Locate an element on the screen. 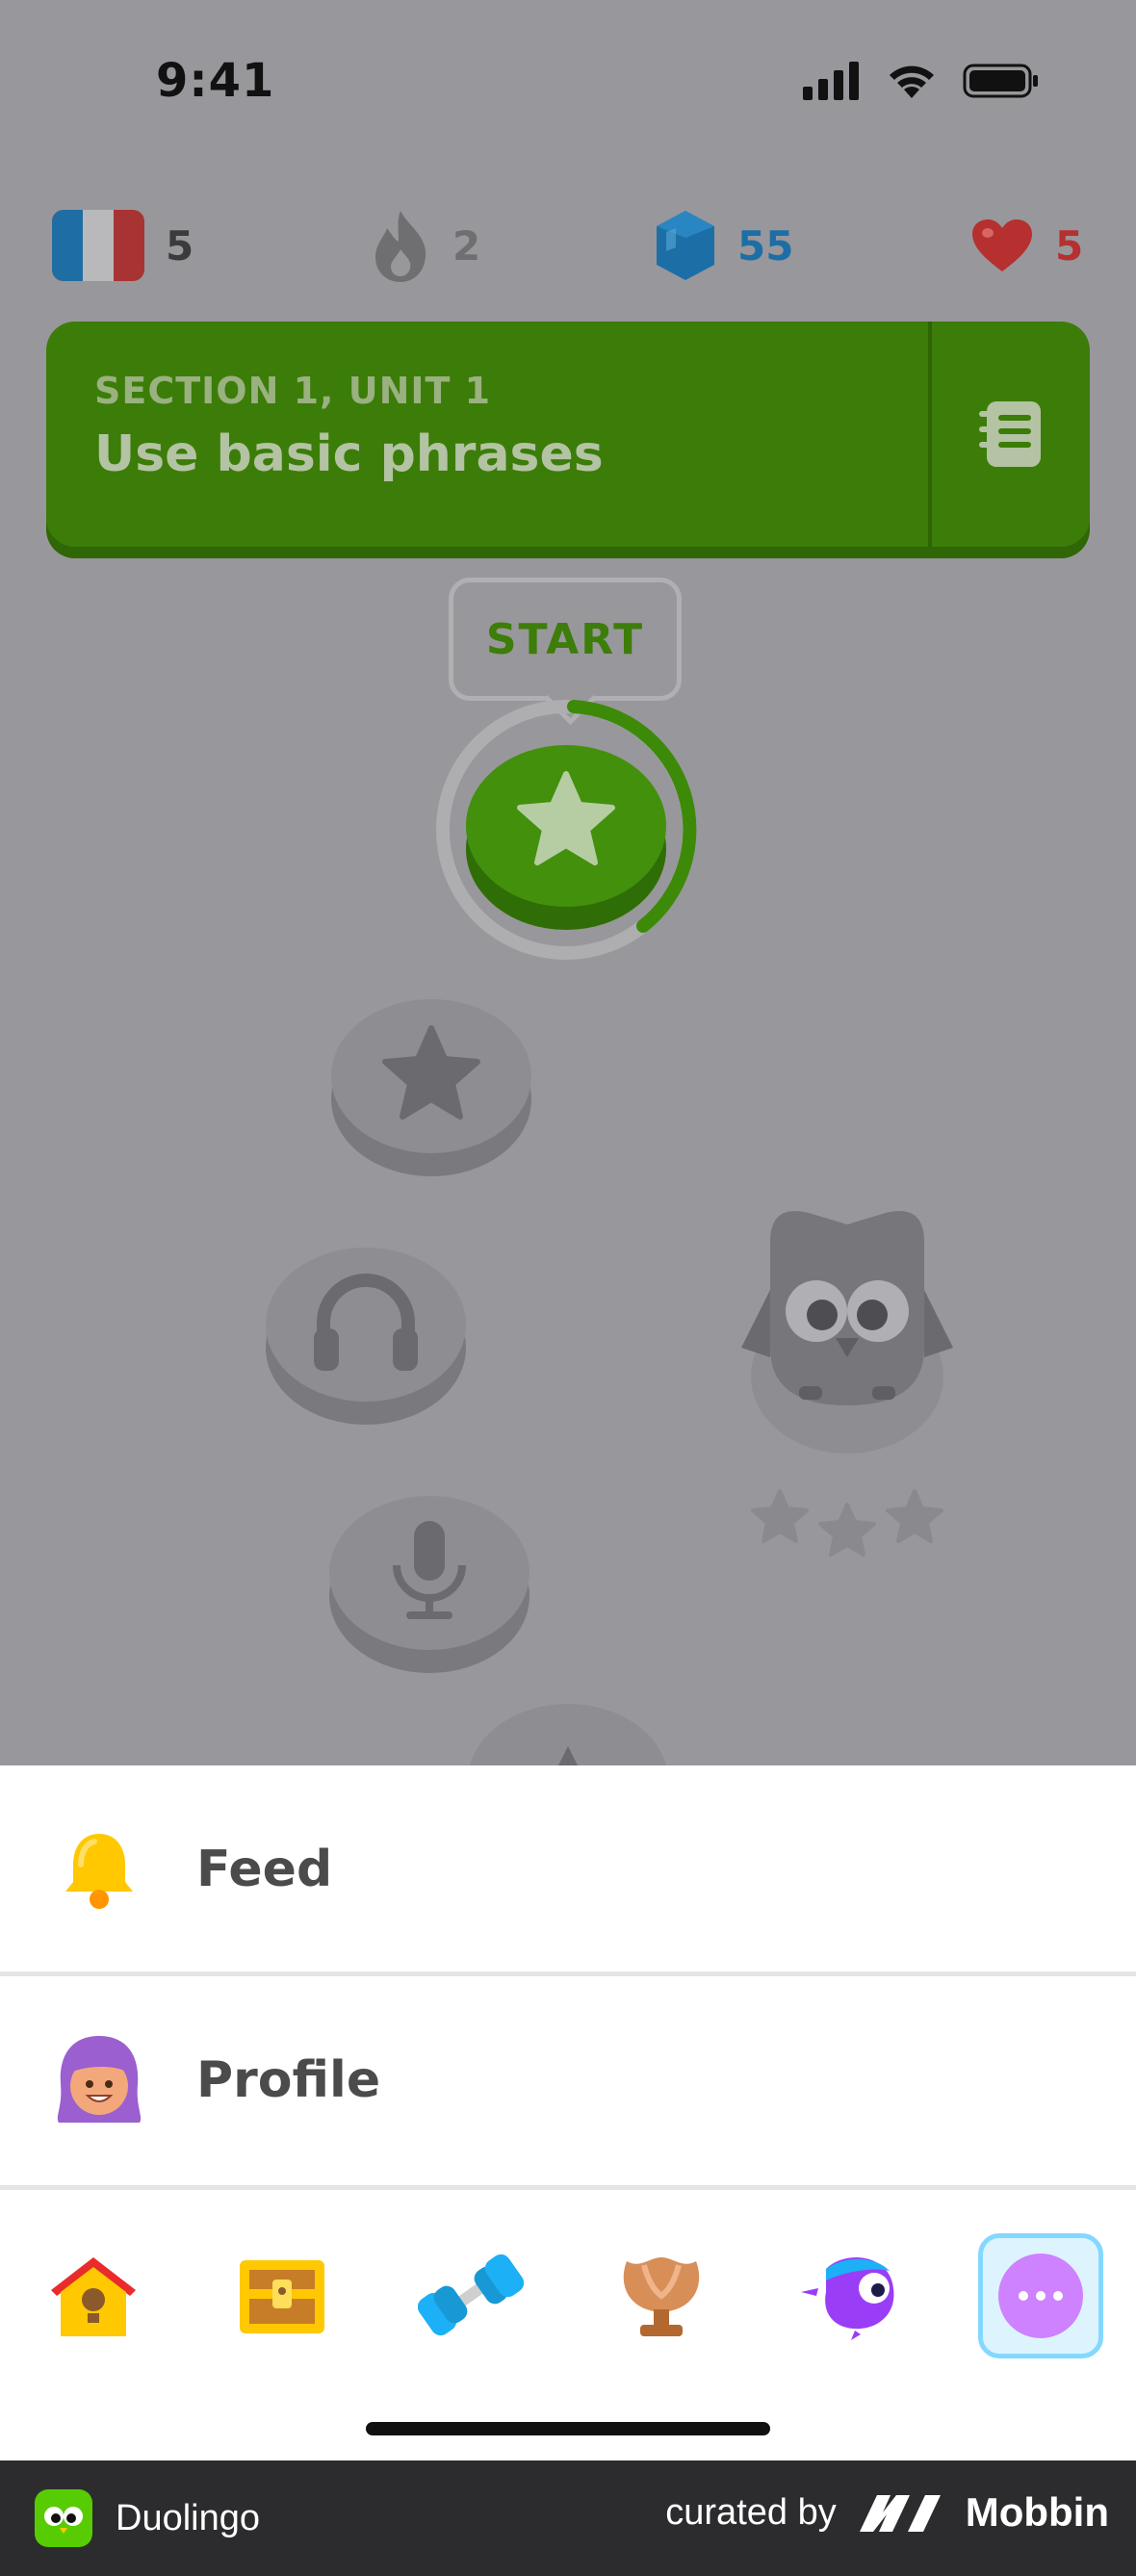 The height and width of the screenshot is (2576, 1136). avatar-icon is located at coordinates (99, 2080).